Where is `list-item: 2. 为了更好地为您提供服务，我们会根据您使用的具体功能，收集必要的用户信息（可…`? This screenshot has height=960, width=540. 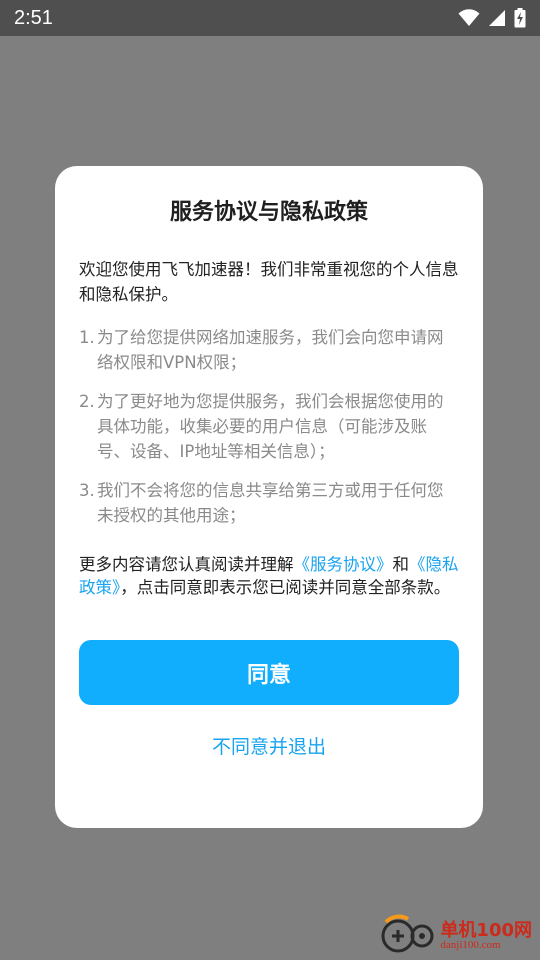 list-item: 2. 为了更好地为您提供服务，我们会根据您使用的具体功能，收集必要的用户信息（可… is located at coordinates (269, 426).